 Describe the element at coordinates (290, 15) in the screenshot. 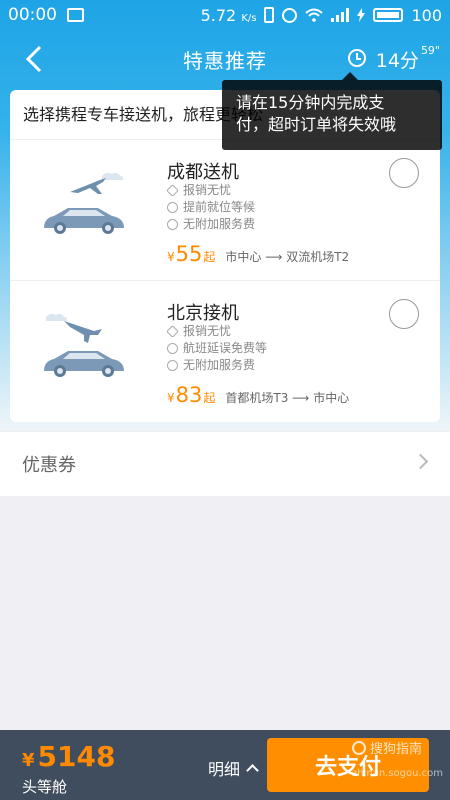

I see `alarm-icon` at that location.